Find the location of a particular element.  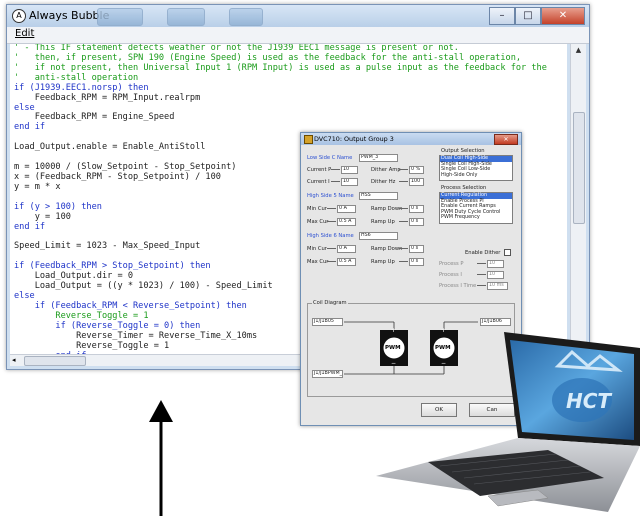

current-i-slider is located at coordinates (335, 181).